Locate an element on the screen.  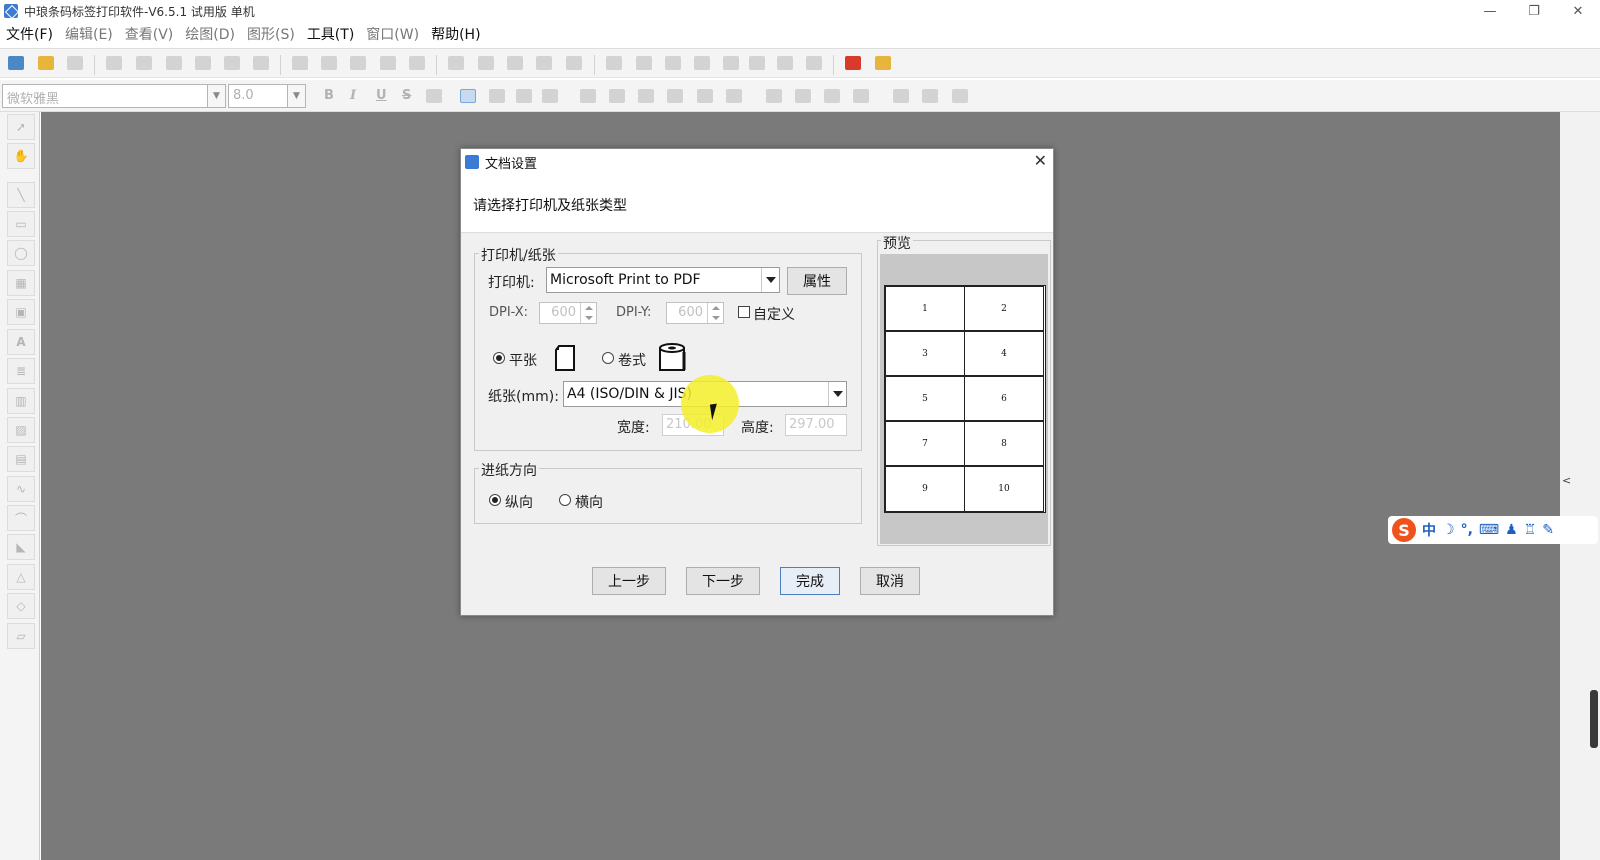
menu-view: 查看(V) is located at coordinates (149, 34).